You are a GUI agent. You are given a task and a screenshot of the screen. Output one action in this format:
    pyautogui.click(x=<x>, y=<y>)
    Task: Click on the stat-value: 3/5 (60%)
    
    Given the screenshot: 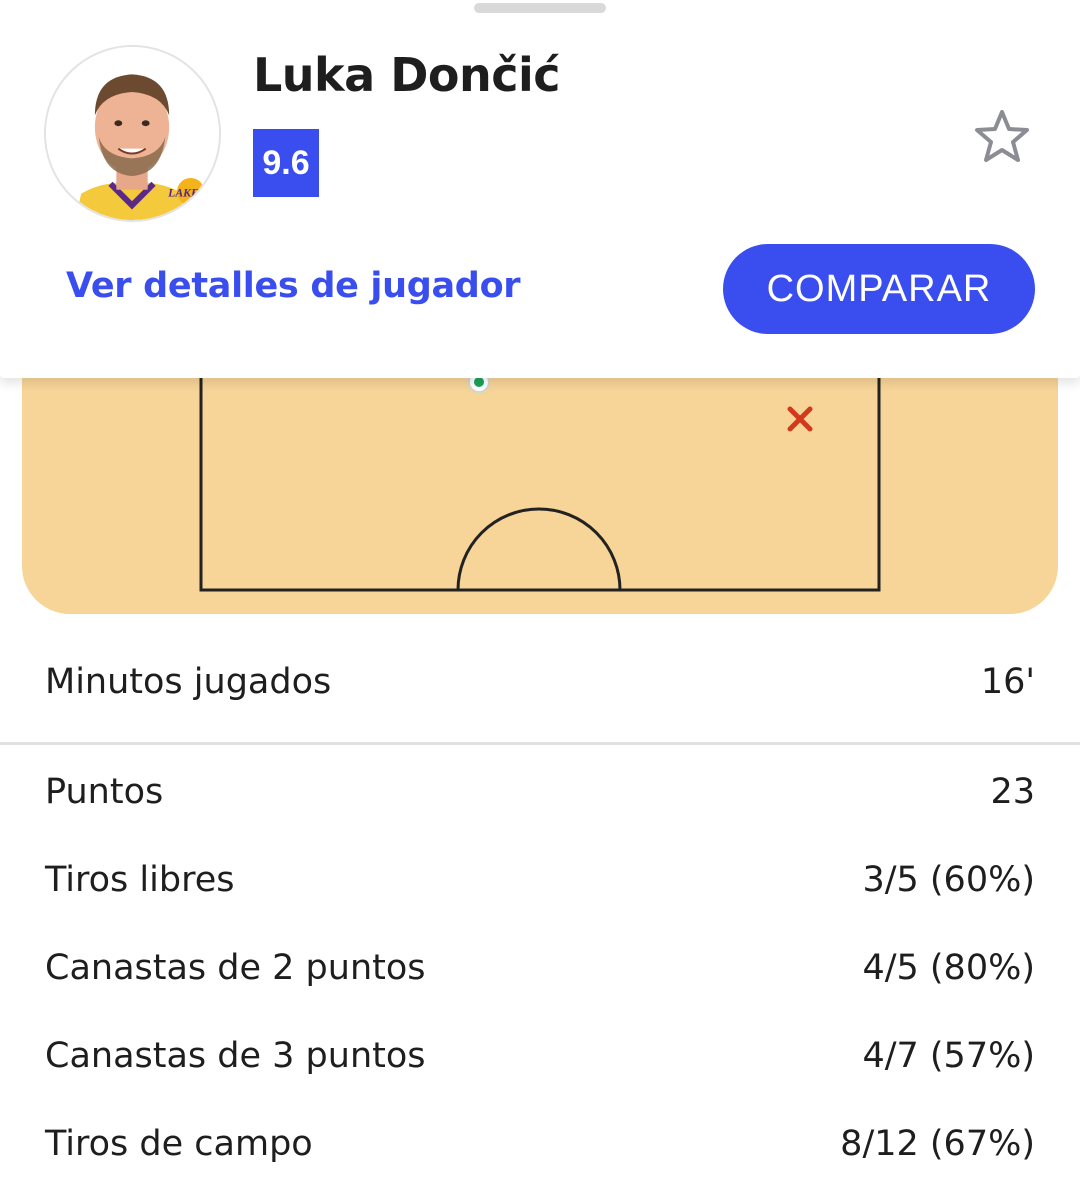 What is the action you would take?
    pyautogui.click(x=948, y=880)
    